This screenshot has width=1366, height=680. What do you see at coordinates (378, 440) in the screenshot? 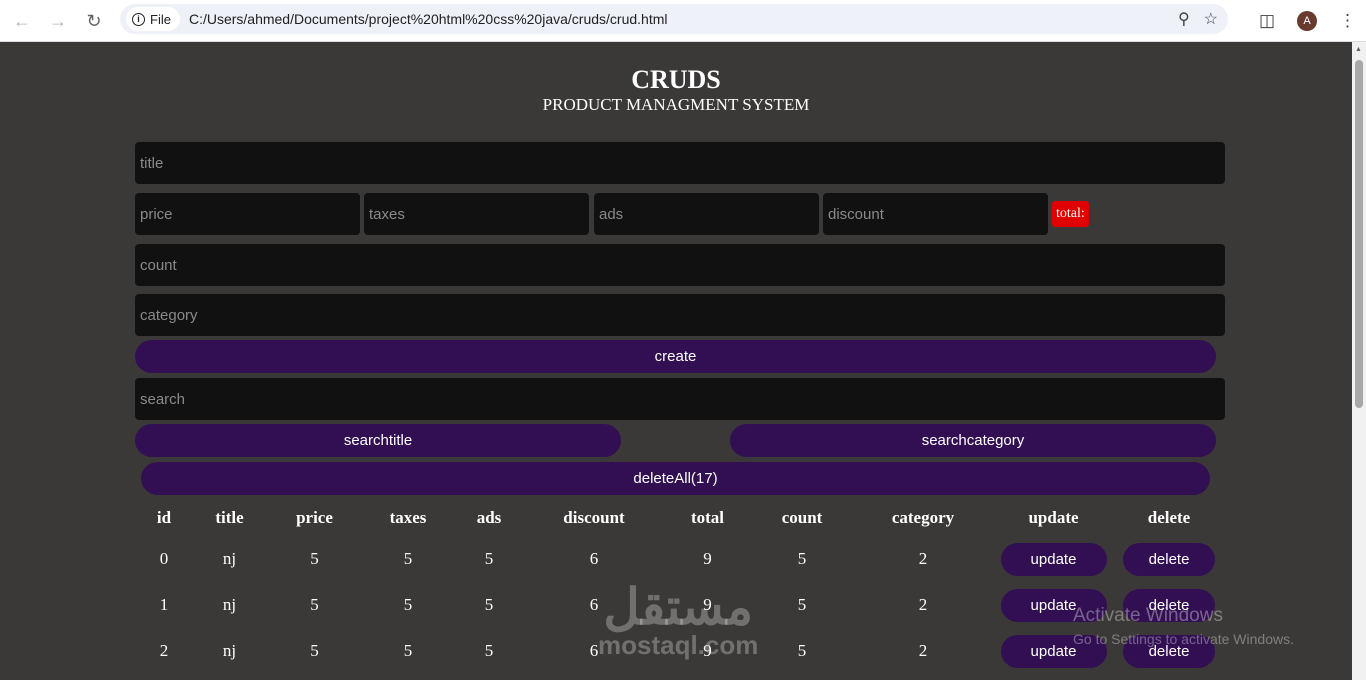
I see `search-title-button: searchtitle` at bounding box center [378, 440].